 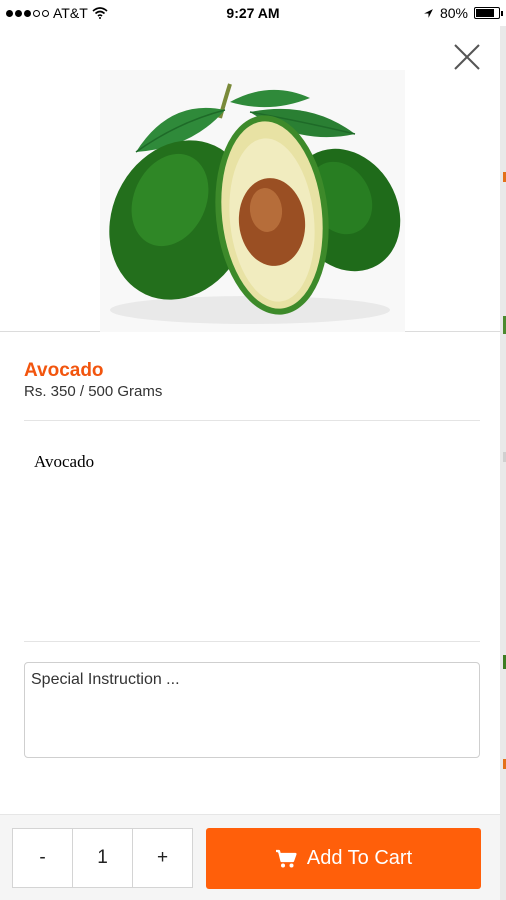 I want to click on product-price: Rs. 350 / 500 Grams, so click(x=93, y=391).